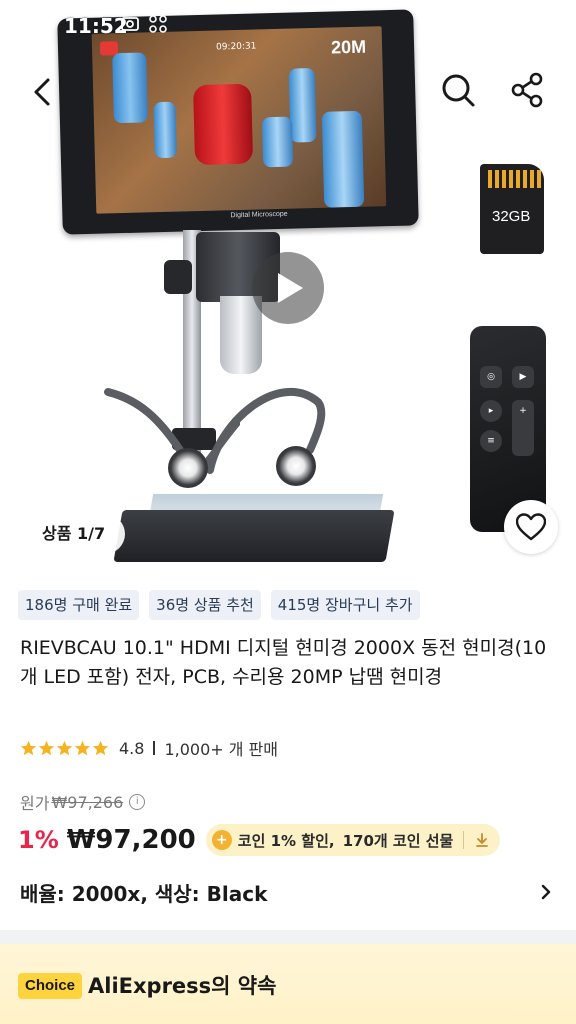 The image size is (576, 1024). Describe the element at coordinates (546, 892) in the screenshot. I see `chevron-right-icon` at that location.